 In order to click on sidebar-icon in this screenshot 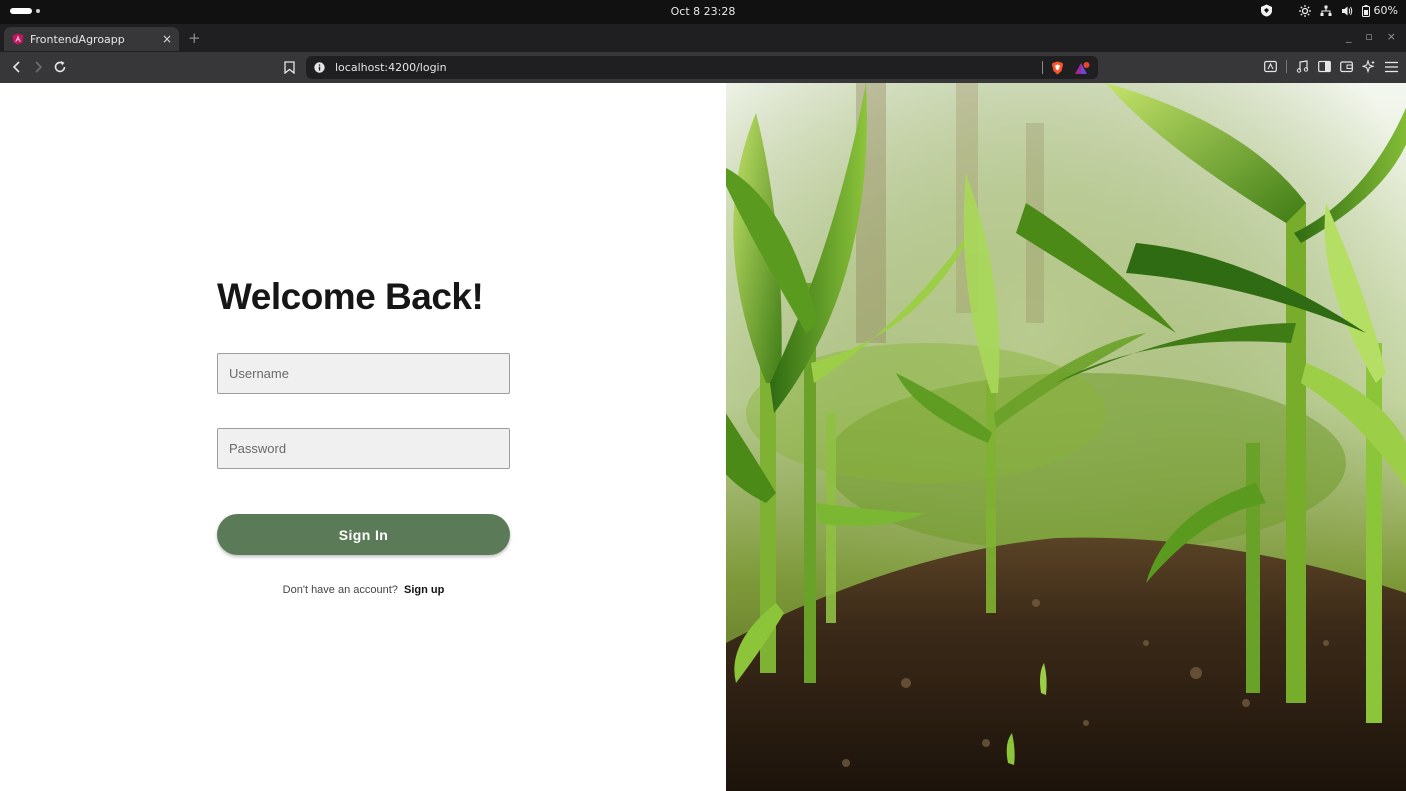, I will do `click(1324, 66)`.